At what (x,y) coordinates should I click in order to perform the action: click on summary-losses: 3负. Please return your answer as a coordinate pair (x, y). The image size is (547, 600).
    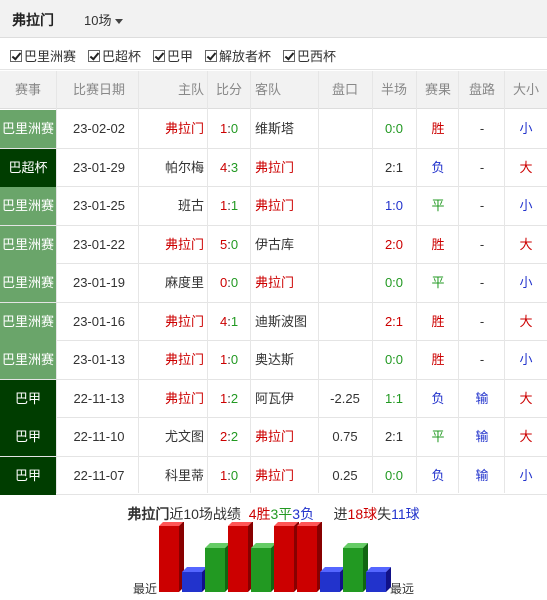
    Looking at the image, I should click on (303, 514).